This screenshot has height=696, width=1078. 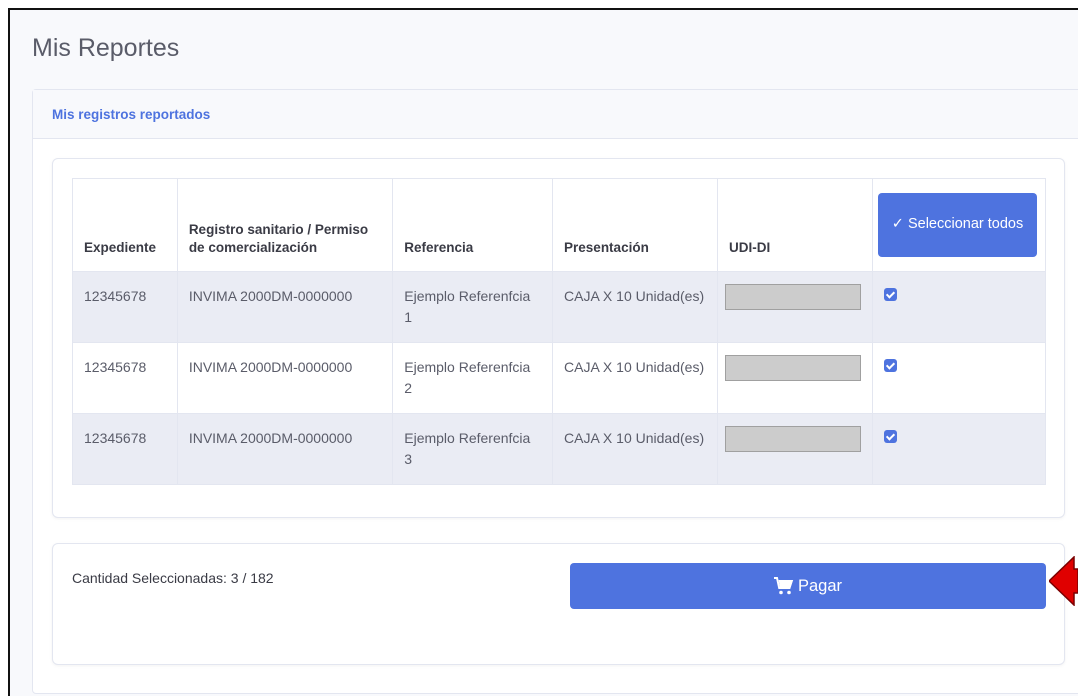 What do you see at coordinates (131, 114) in the screenshot?
I see `card-header-title: Mis registros reportados` at bounding box center [131, 114].